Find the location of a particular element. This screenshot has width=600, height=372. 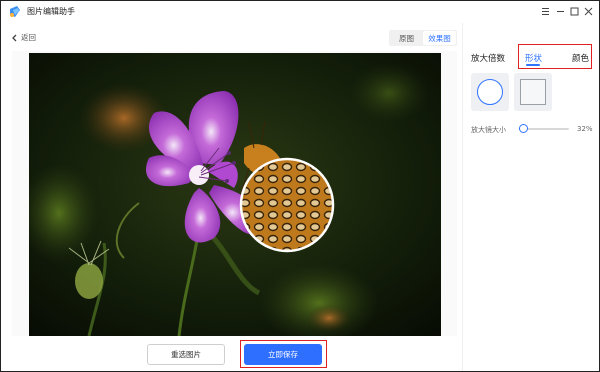

view-toggle: 原图 效果图 is located at coordinates (423, 38).